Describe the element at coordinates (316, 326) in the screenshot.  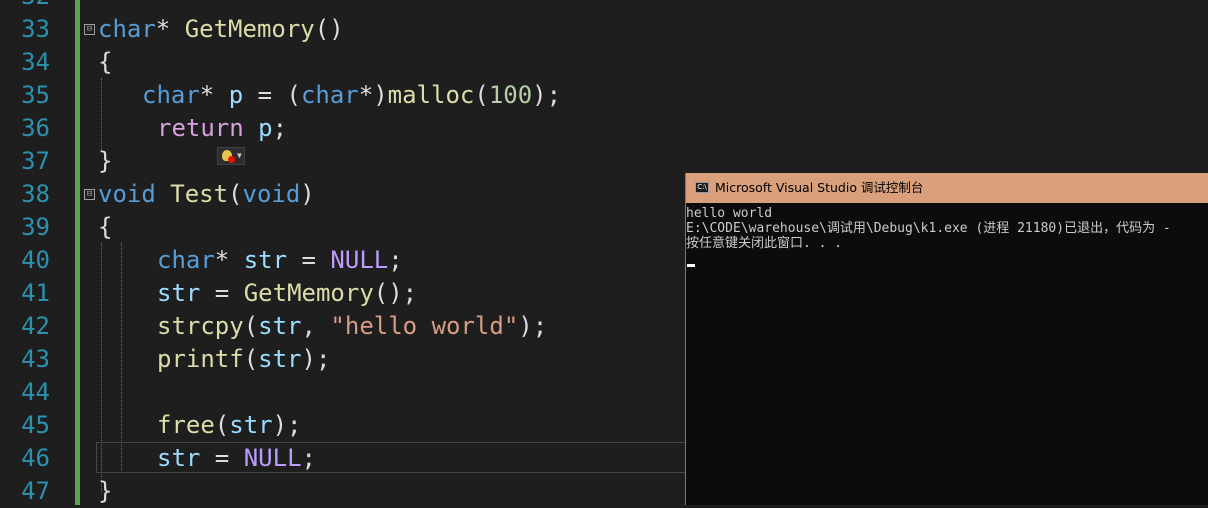
I see `punctuation: ,` at that location.